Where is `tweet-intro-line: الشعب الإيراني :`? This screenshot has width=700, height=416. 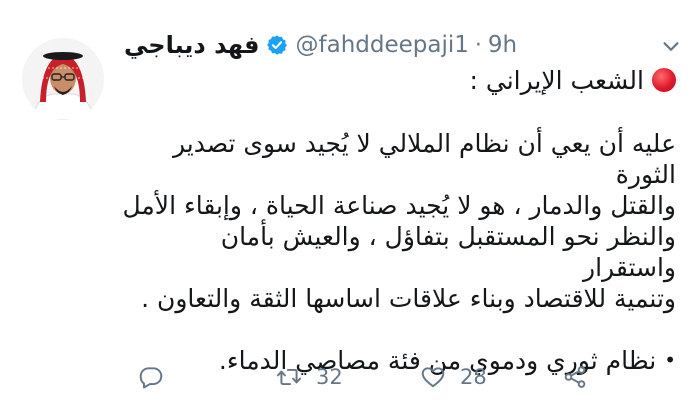 tweet-intro-line: الشعب الإيراني : is located at coordinates (398, 80).